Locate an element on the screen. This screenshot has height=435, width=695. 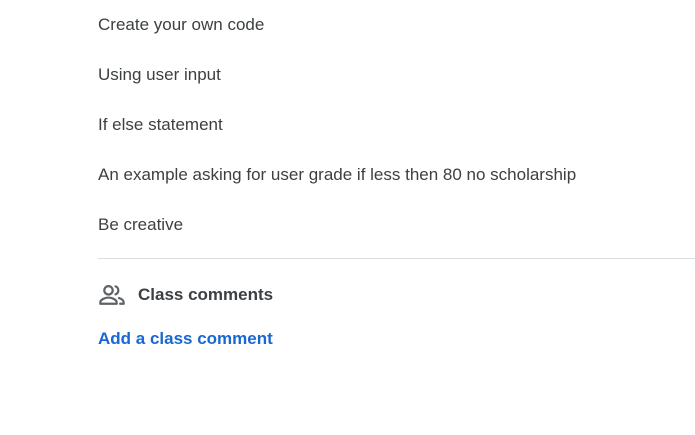
class-comments-header: Class comments is located at coordinates (185, 295).